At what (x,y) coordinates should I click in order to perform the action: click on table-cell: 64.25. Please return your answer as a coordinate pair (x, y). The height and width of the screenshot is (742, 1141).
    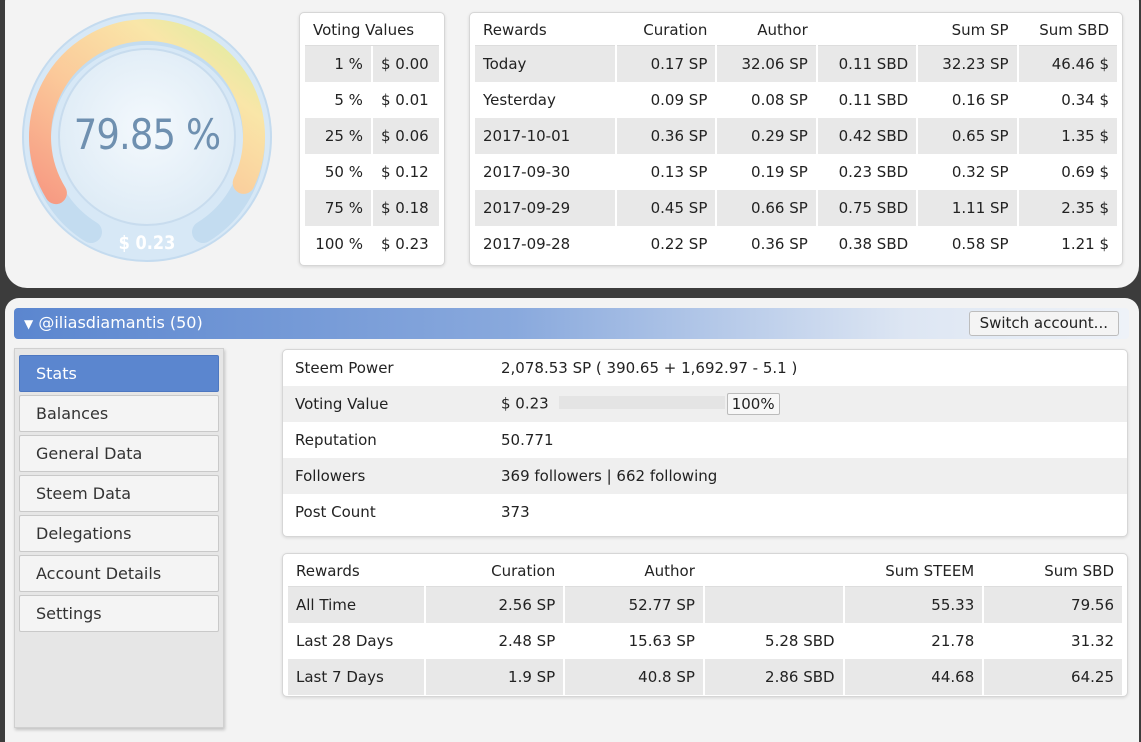
    Looking at the image, I should click on (1053, 677).